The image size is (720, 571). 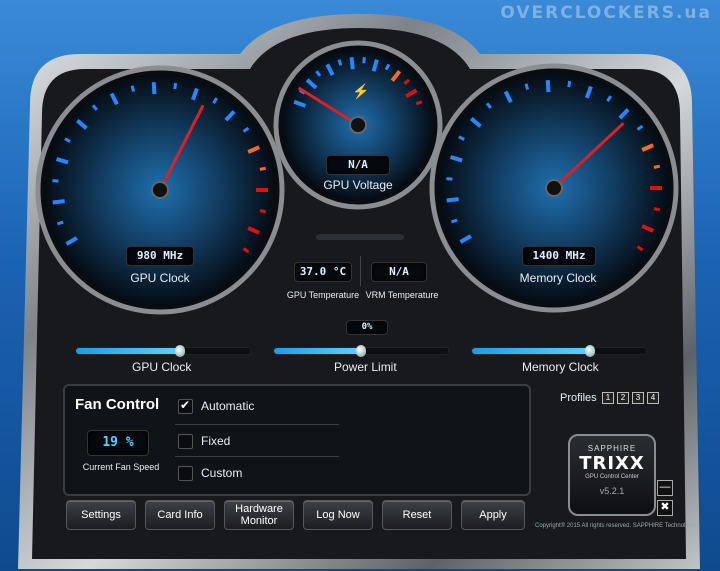 I want to click on memory-clock-gauge-hub, so click(x=554, y=188).